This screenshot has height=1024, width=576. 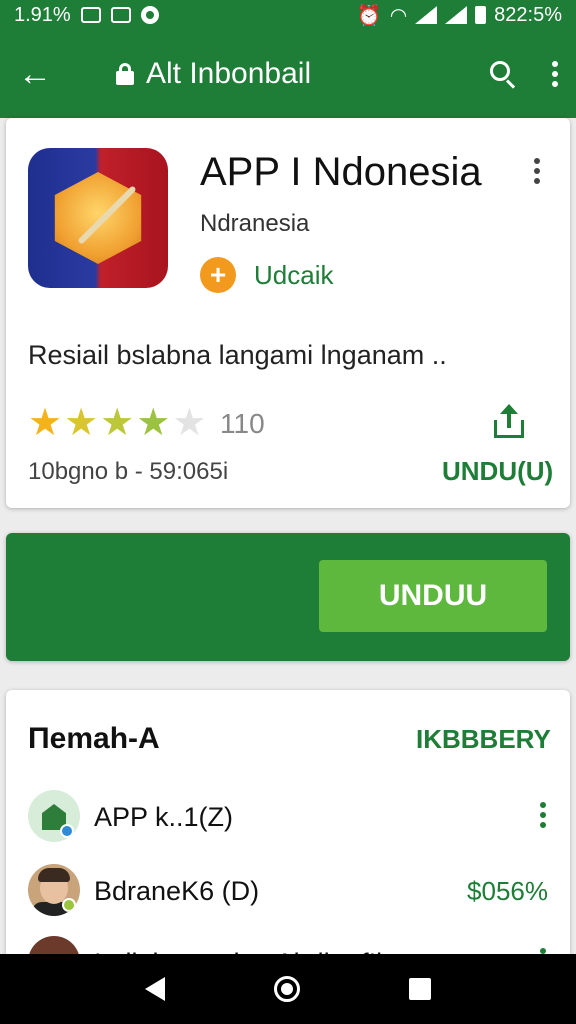 What do you see at coordinates (503, 74) in the screenshot?
I see `search-icon` at bounding box center [503, 74].